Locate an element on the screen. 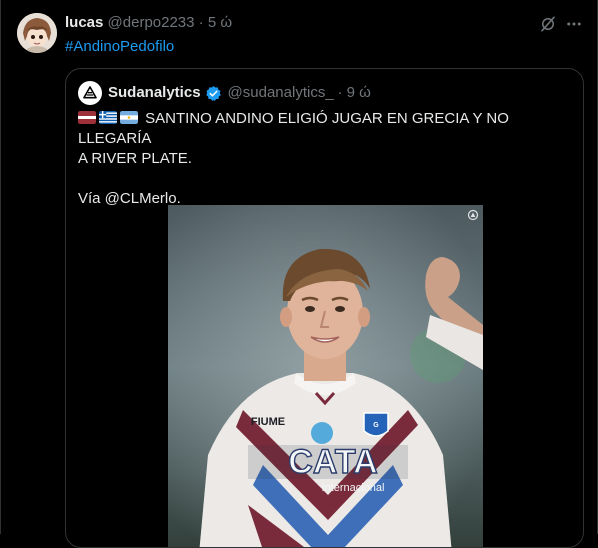 The image size is (598, 548). quoted-author-handle: @sudanalytics_ is located at coordinates (281, 93).